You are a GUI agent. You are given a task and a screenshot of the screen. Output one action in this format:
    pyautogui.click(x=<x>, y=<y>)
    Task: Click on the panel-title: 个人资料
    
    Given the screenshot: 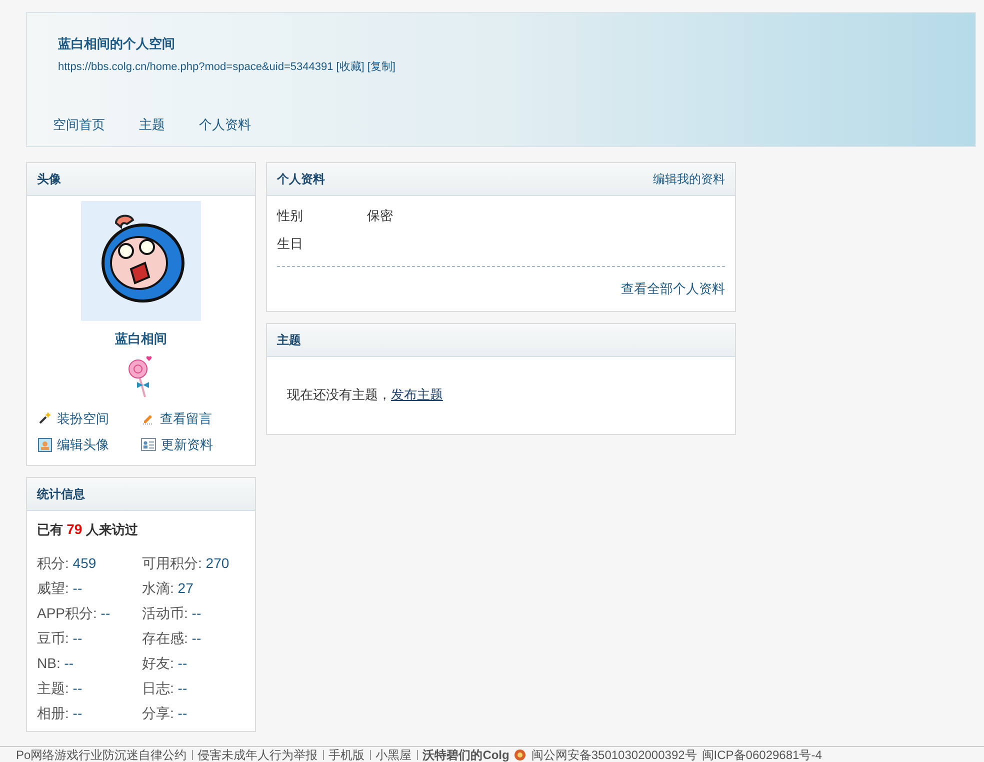 What is the action you would take?
    pyautogui.click(x=301, y=179)
    